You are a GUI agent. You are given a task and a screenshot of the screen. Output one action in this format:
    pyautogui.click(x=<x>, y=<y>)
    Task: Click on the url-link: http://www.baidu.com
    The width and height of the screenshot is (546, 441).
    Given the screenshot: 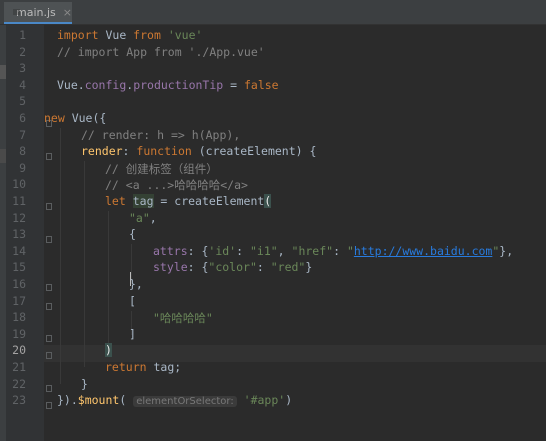 What is the action you would take?
    pyautogui.click(x=423, y=251)
    